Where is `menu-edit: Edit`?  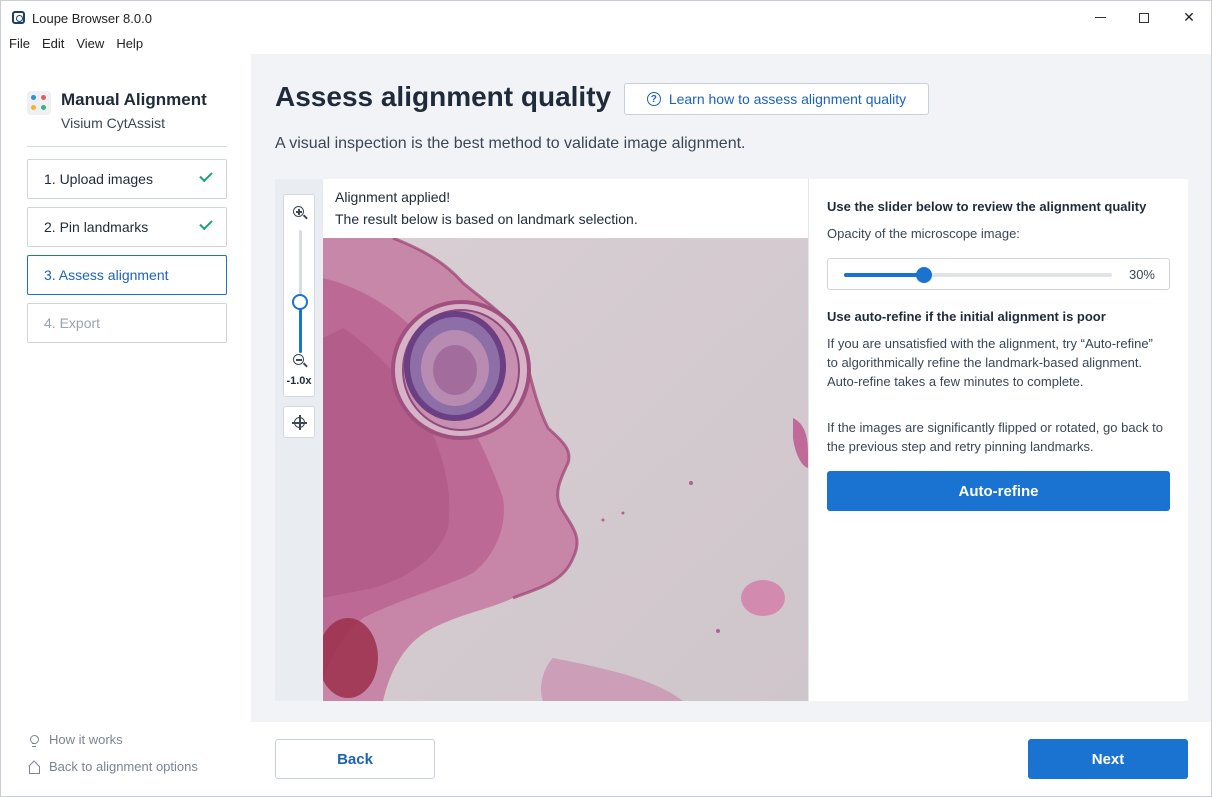
menu-edit: Edit is located at coordinates (53, 44).